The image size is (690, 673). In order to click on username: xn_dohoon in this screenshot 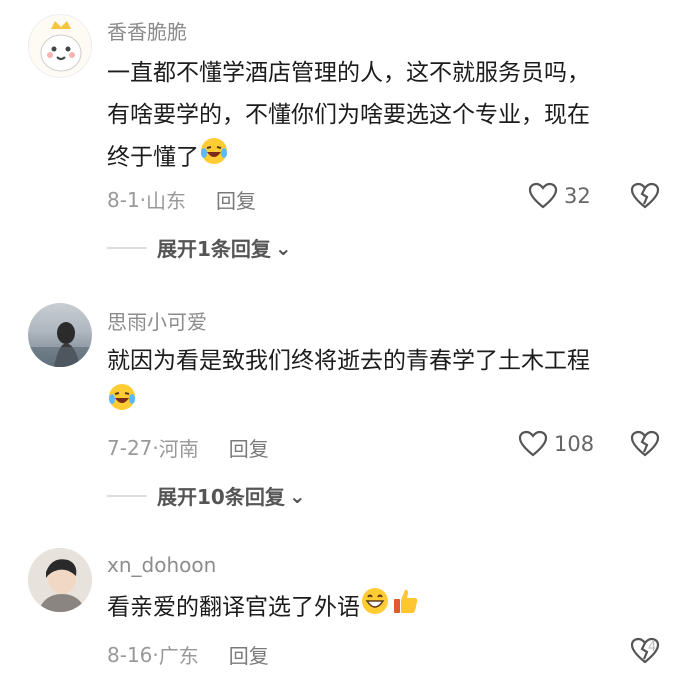, I will do `click(161, 565)`.